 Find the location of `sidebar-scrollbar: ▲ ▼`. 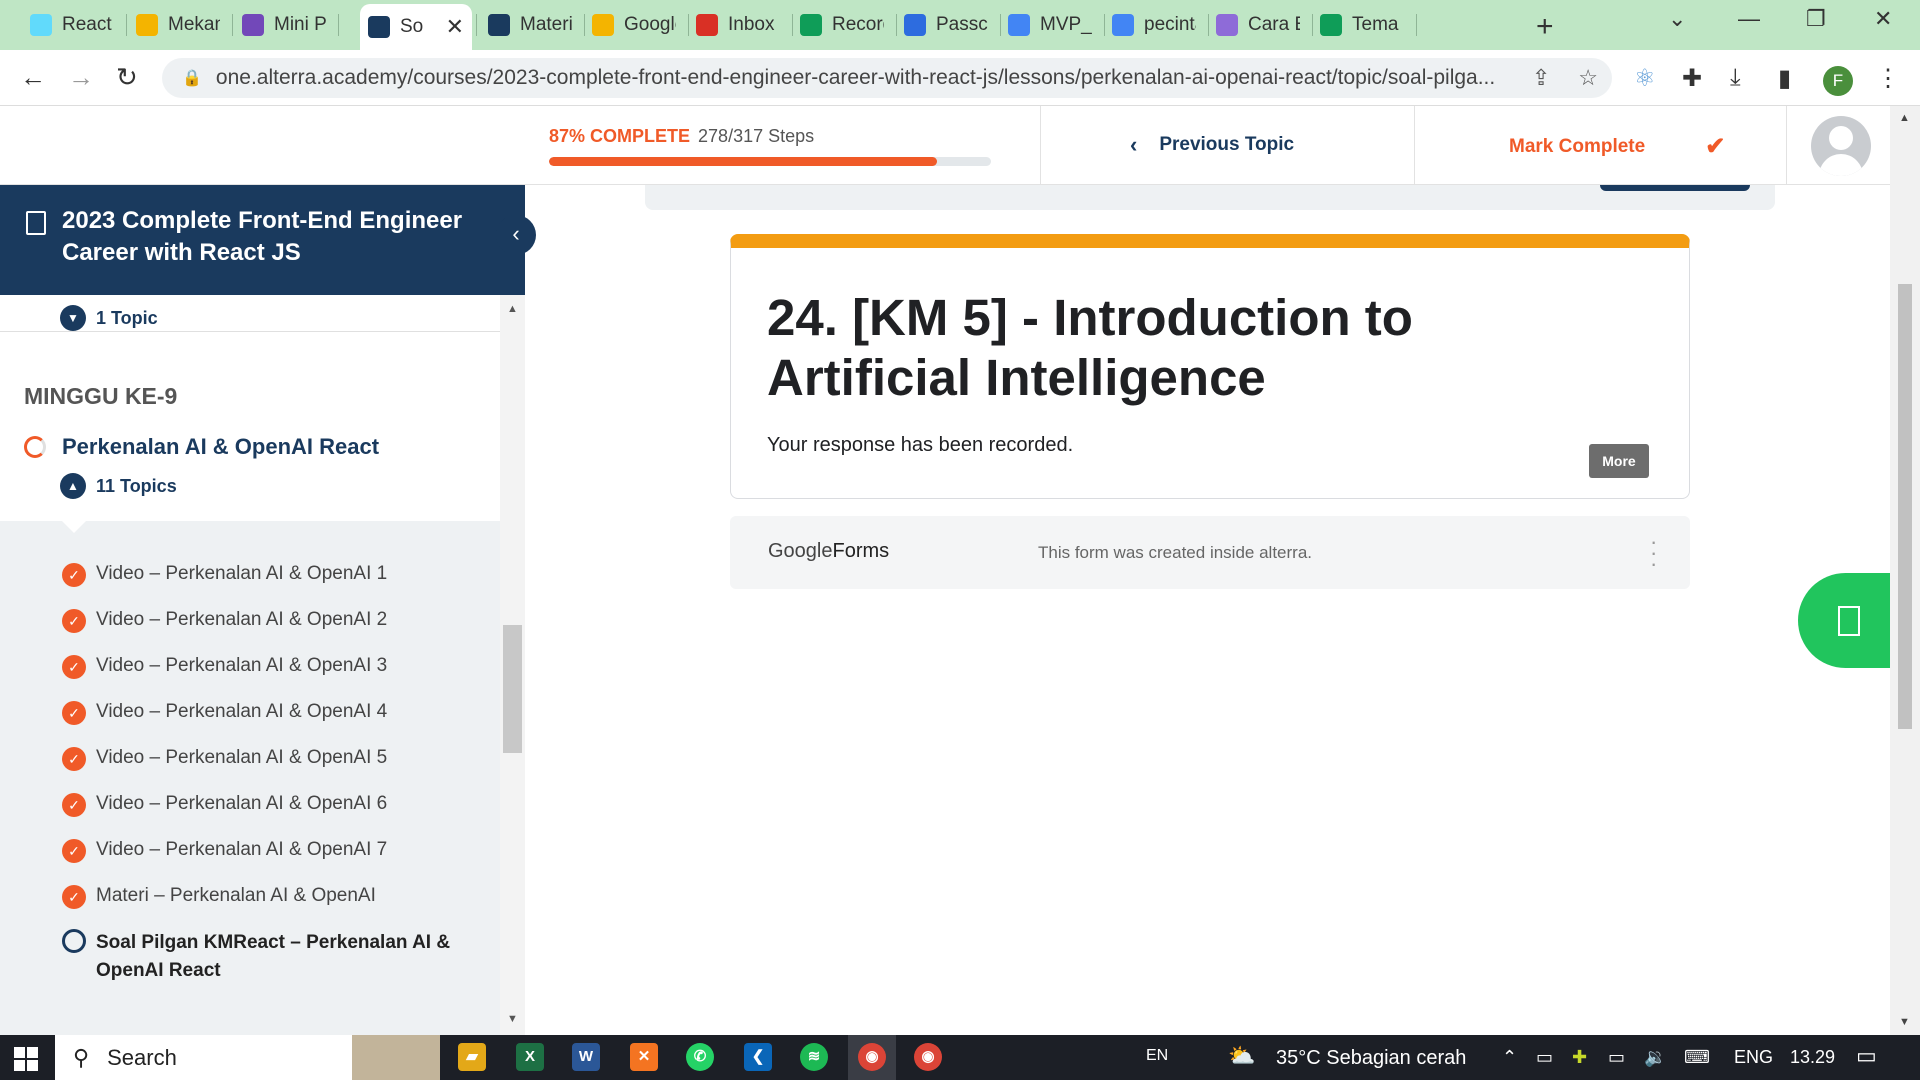

sidebar-scrollbar: ▲ ▼ is located at coordinates (512, 665).